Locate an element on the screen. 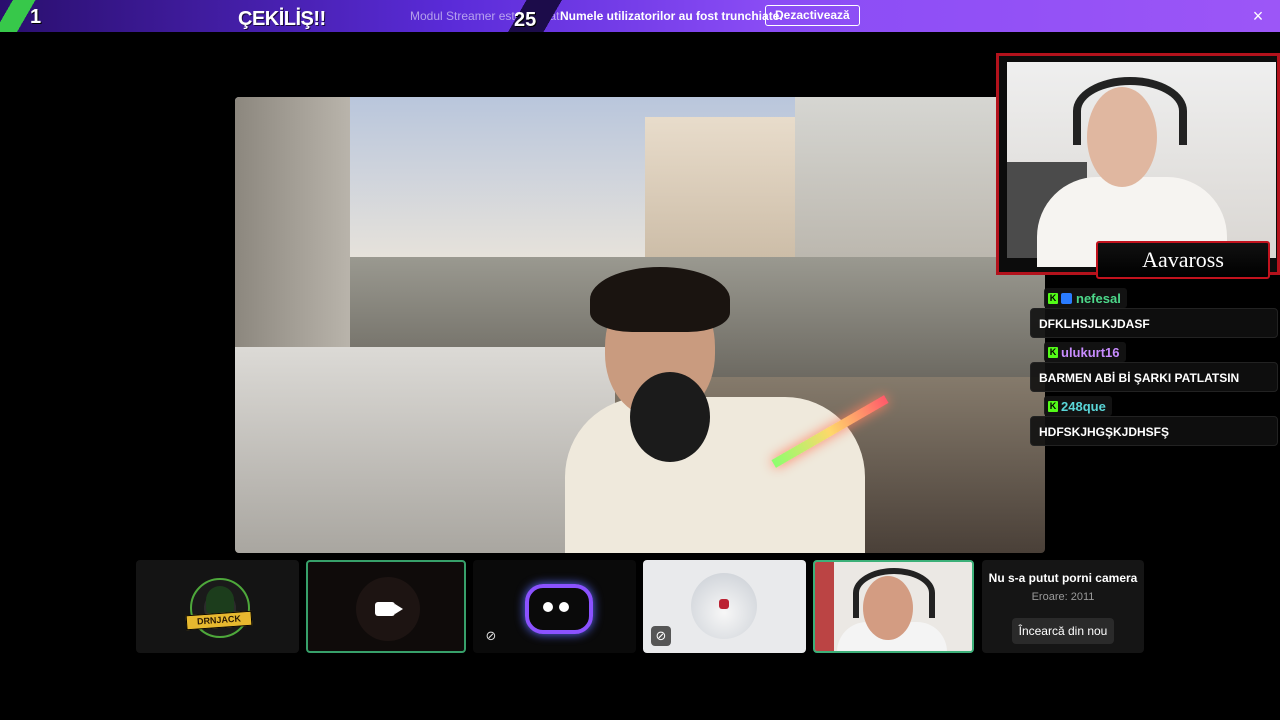 The image size is (1280, 720). giveaway-title: ÇEKİLİŞ!! is located at coordinates (282, 19).